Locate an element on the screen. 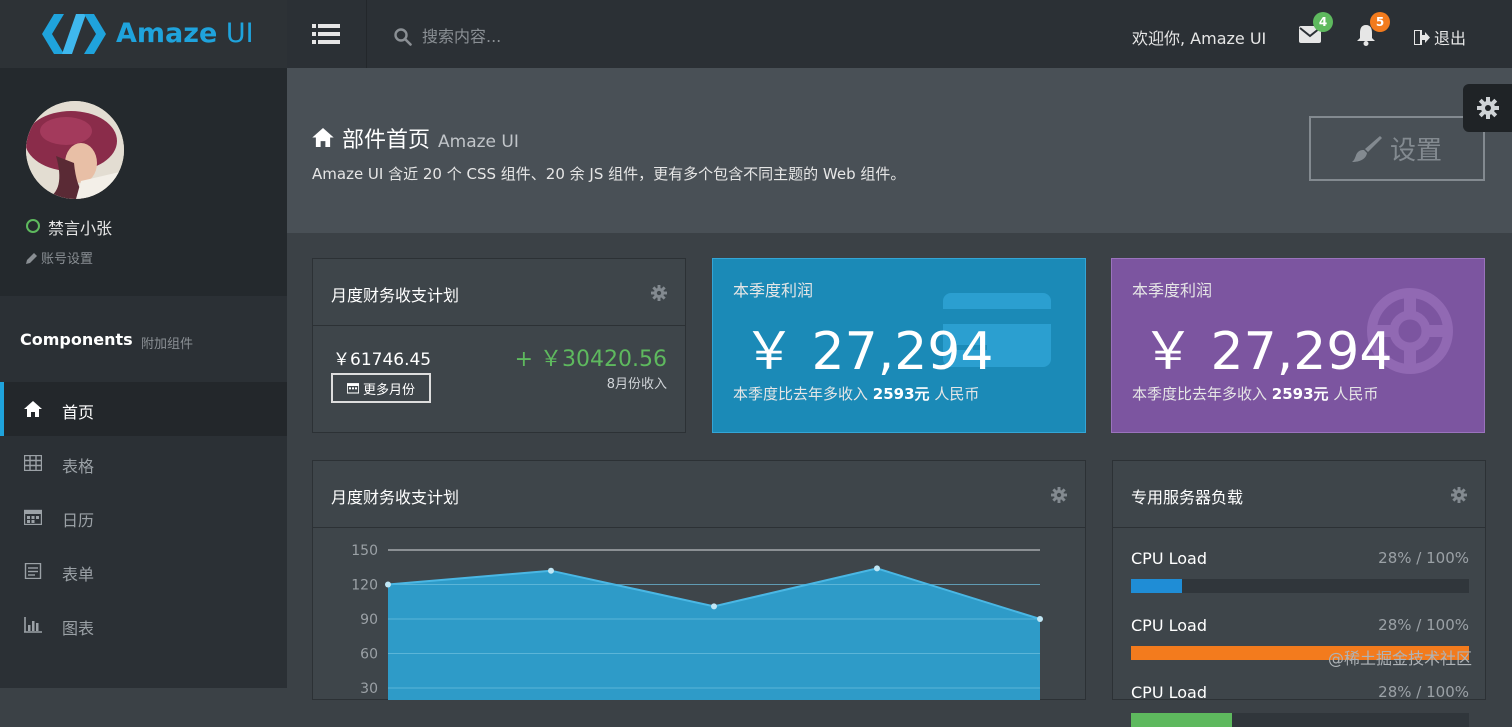  card-header: 专用服务器负载 is located at coordinates (1299, 494).